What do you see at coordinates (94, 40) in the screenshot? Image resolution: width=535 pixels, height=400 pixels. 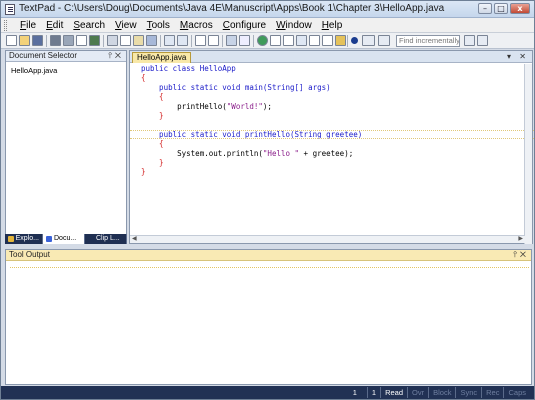 I see `spelling-icon` at bounding box center [94, 40].